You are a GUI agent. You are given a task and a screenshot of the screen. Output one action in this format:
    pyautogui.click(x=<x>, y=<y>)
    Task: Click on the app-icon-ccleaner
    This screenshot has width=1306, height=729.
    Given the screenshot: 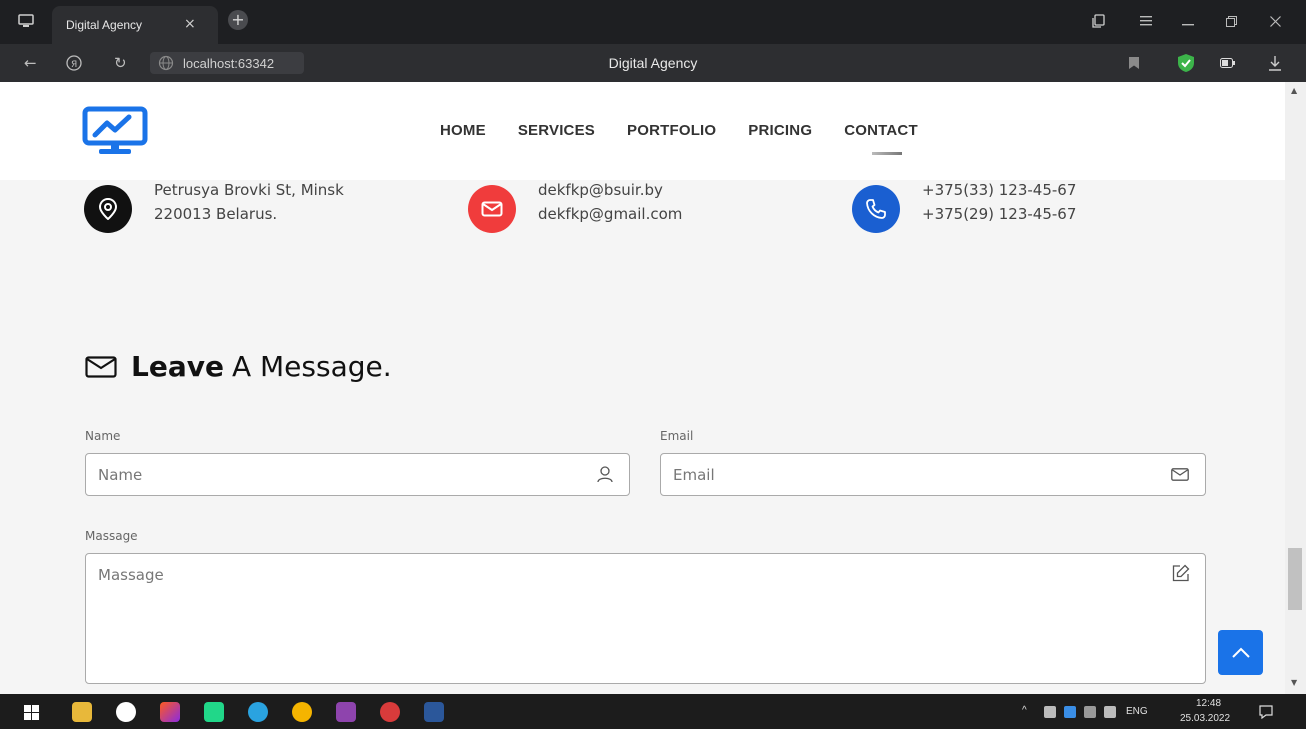 What is the action you would take?
    pyautogui.click(x=170, y=712)
    